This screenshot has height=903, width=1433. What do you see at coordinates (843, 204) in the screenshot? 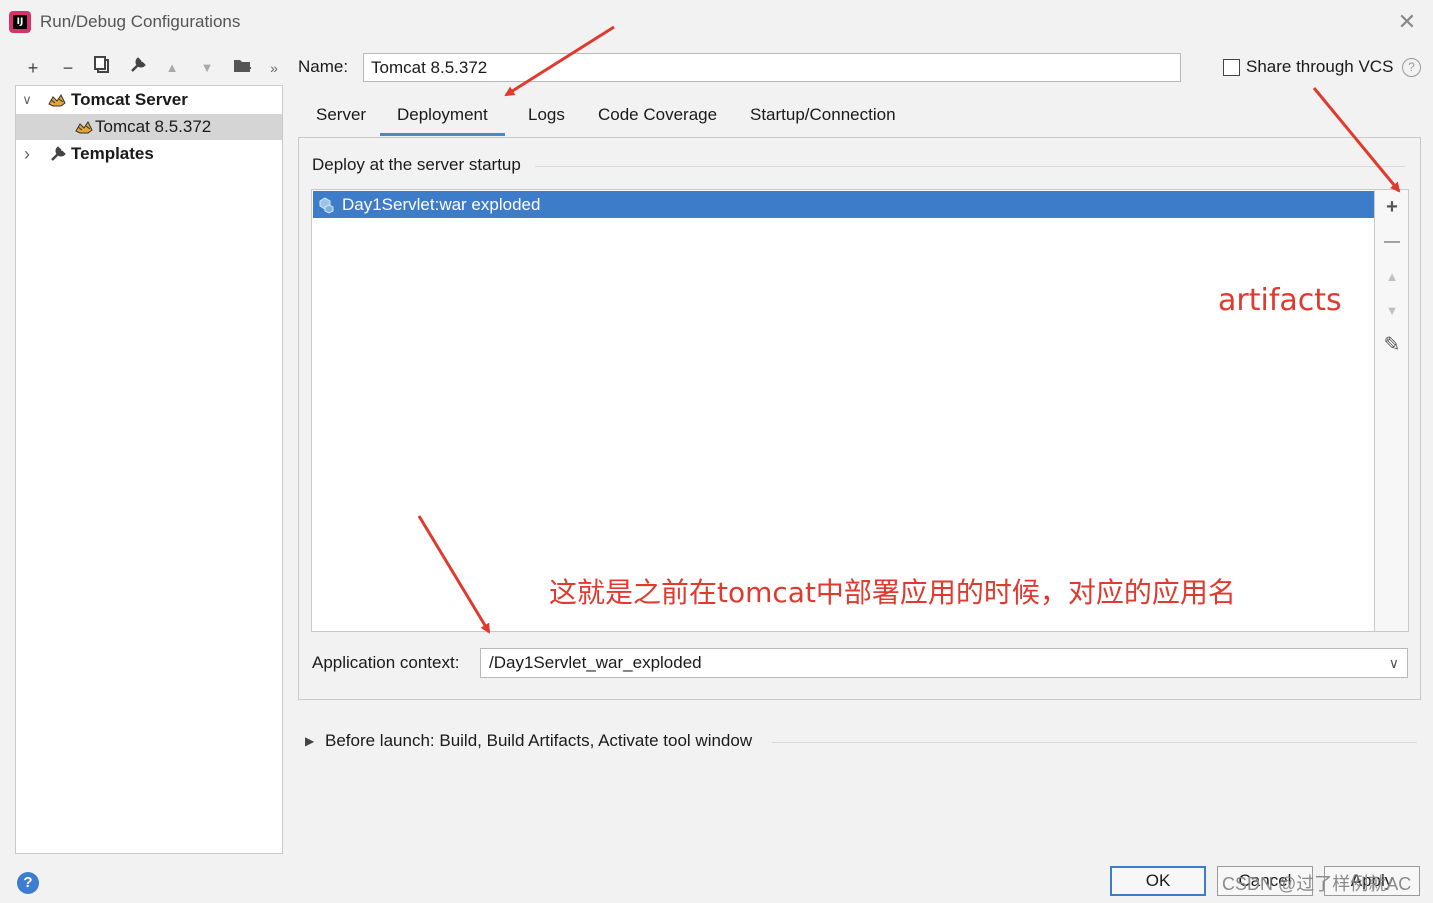
I see `list-item: Day1Servlet:war exploded` at bounding box center [843, 204].